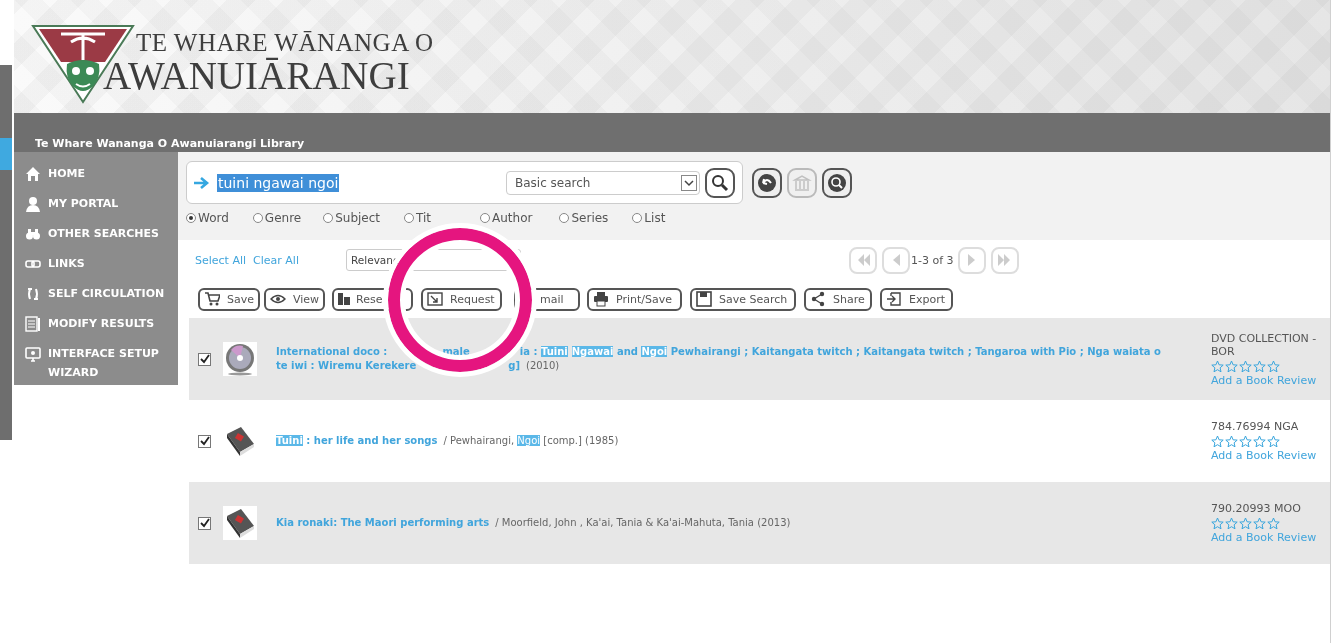 This screenshot has width=1335, height=643. I want to click on last-page-icon, so click(1004, 260).